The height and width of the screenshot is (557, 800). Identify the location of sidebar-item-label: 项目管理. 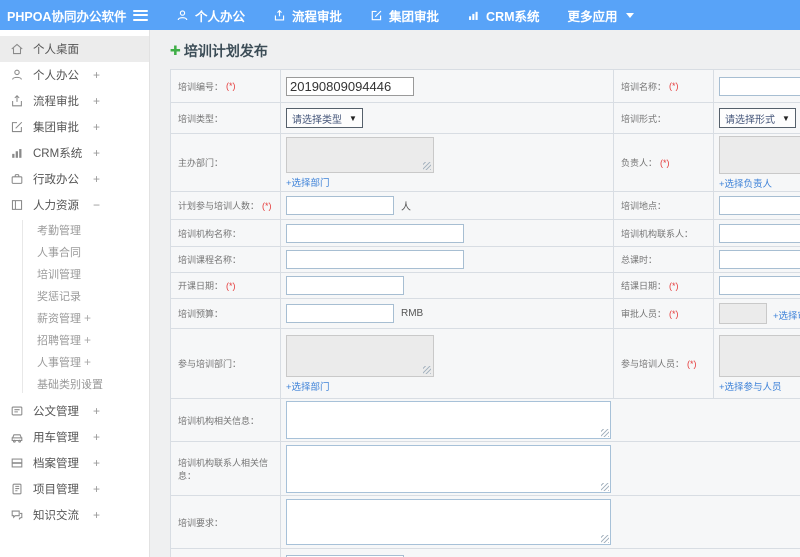
(56, 490).